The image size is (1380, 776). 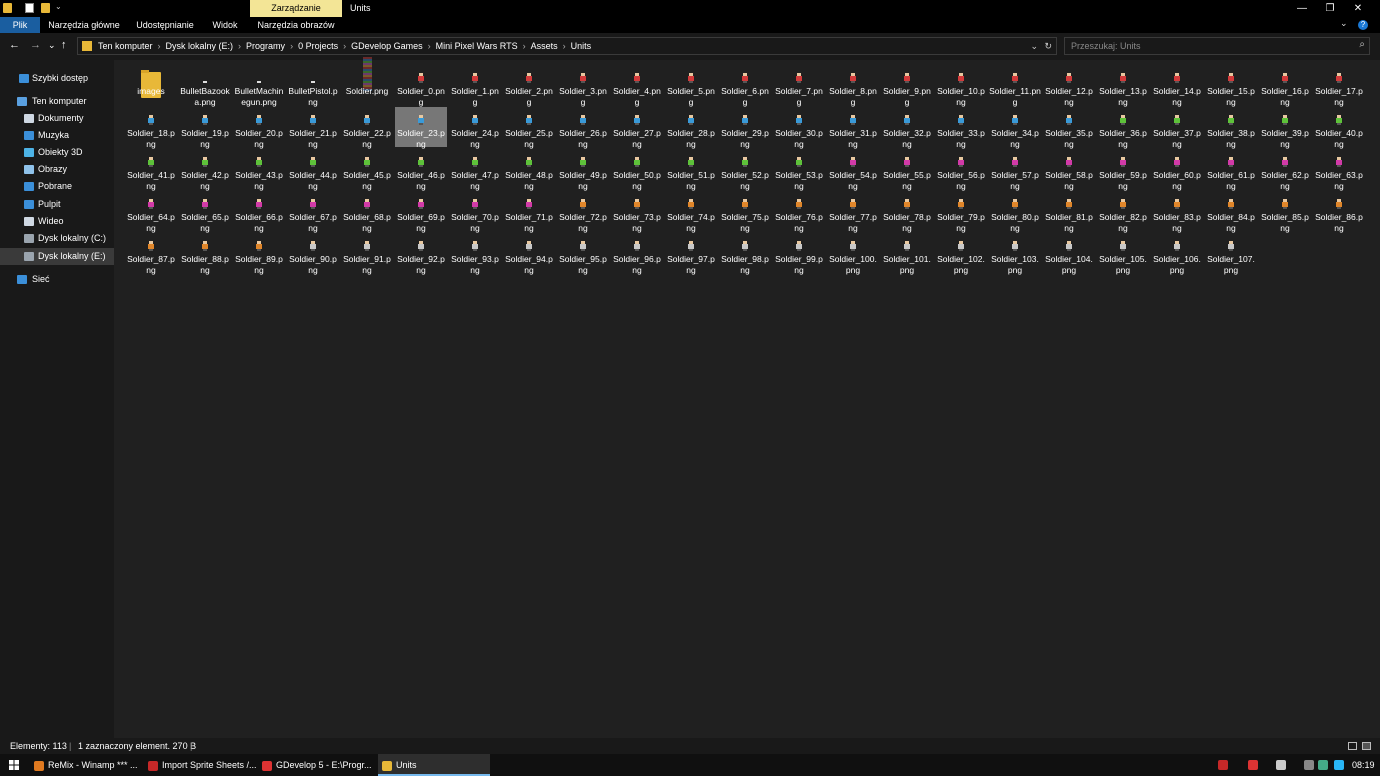 What do you see at coordinates (45, 8) in the screenshot?
I see `new-folder-icon` at bounding box center [45, 8].